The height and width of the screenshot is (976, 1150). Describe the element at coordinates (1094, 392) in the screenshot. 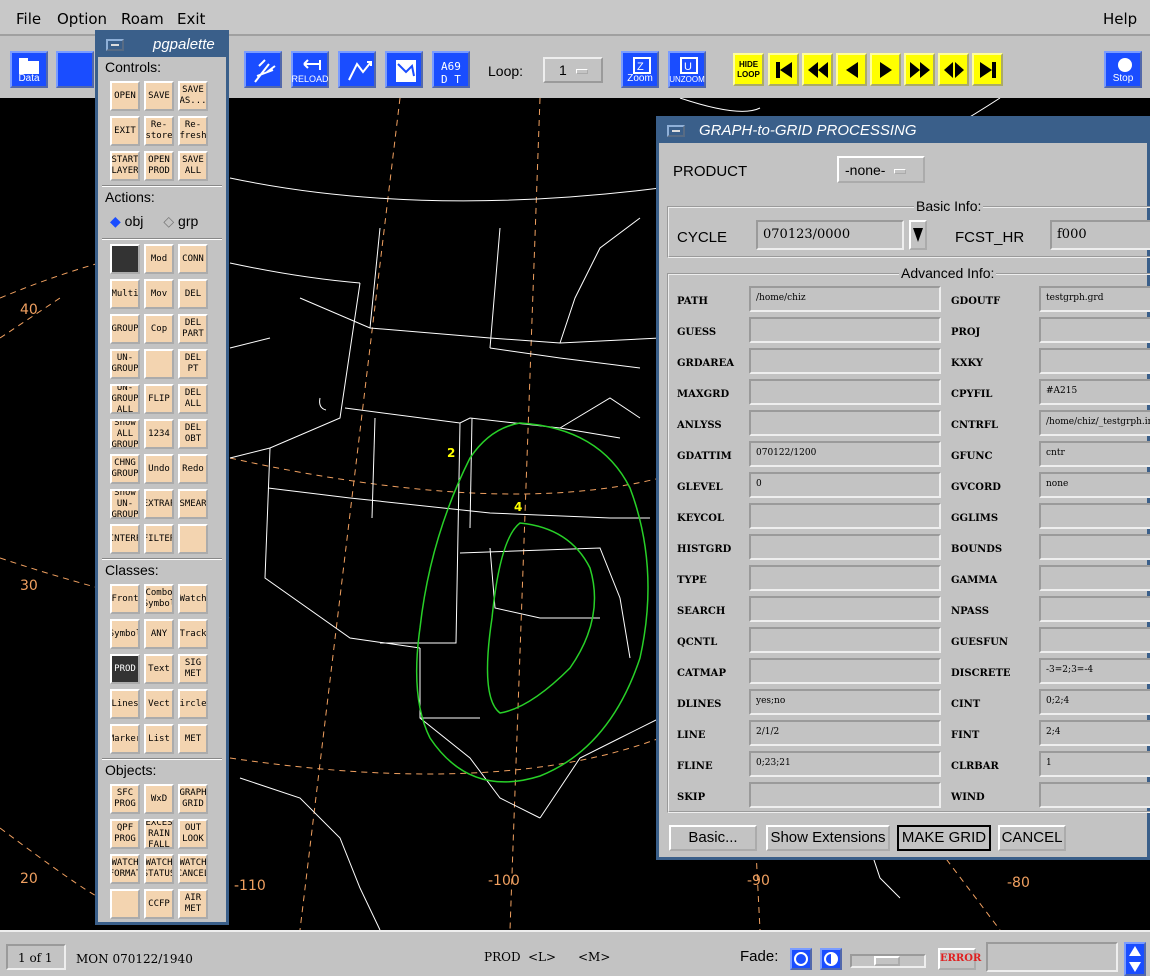

I see `field-input: #A215` at that location.